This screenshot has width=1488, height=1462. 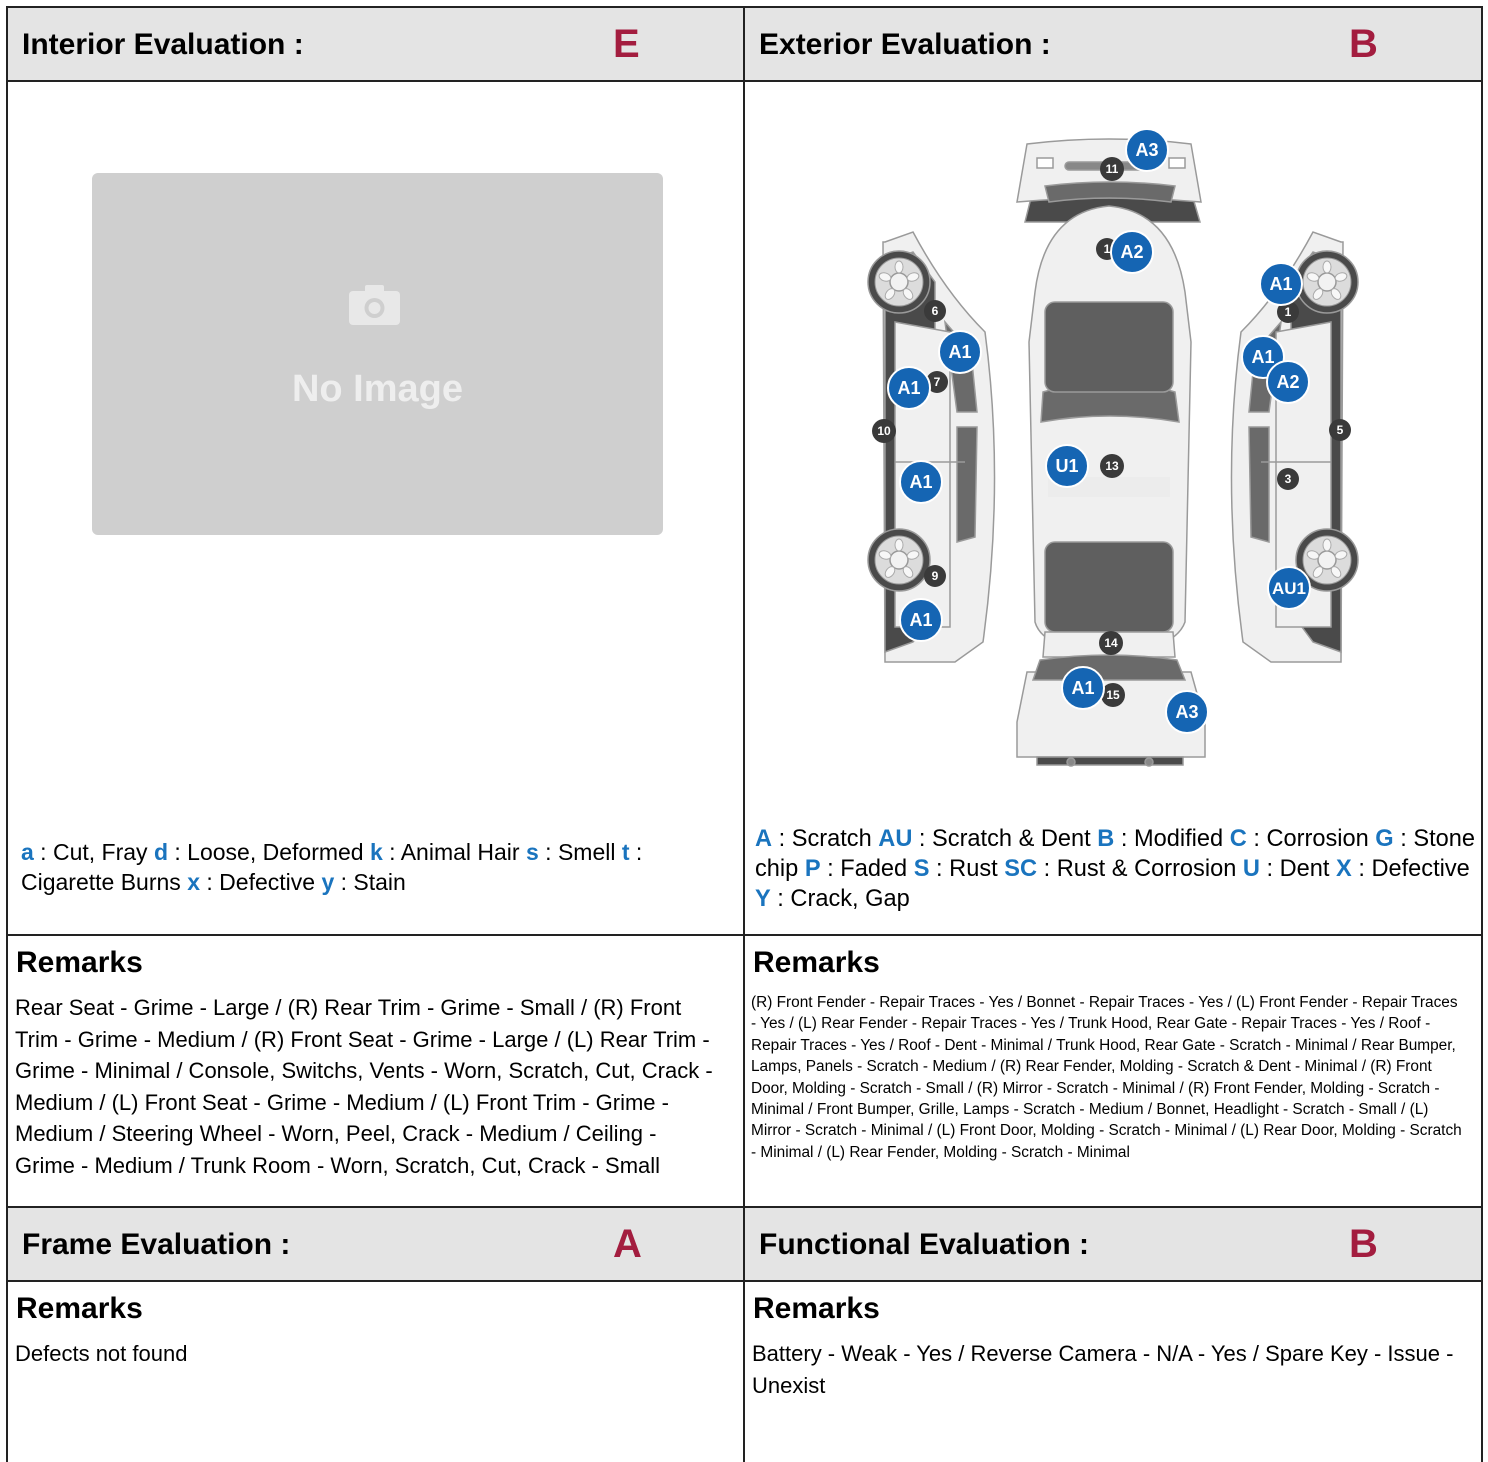 What do you see at coordinates (163, 44) in the screenshot?
I see `interior-title: Interior Evaluation :` at bounding box center [163, 44].